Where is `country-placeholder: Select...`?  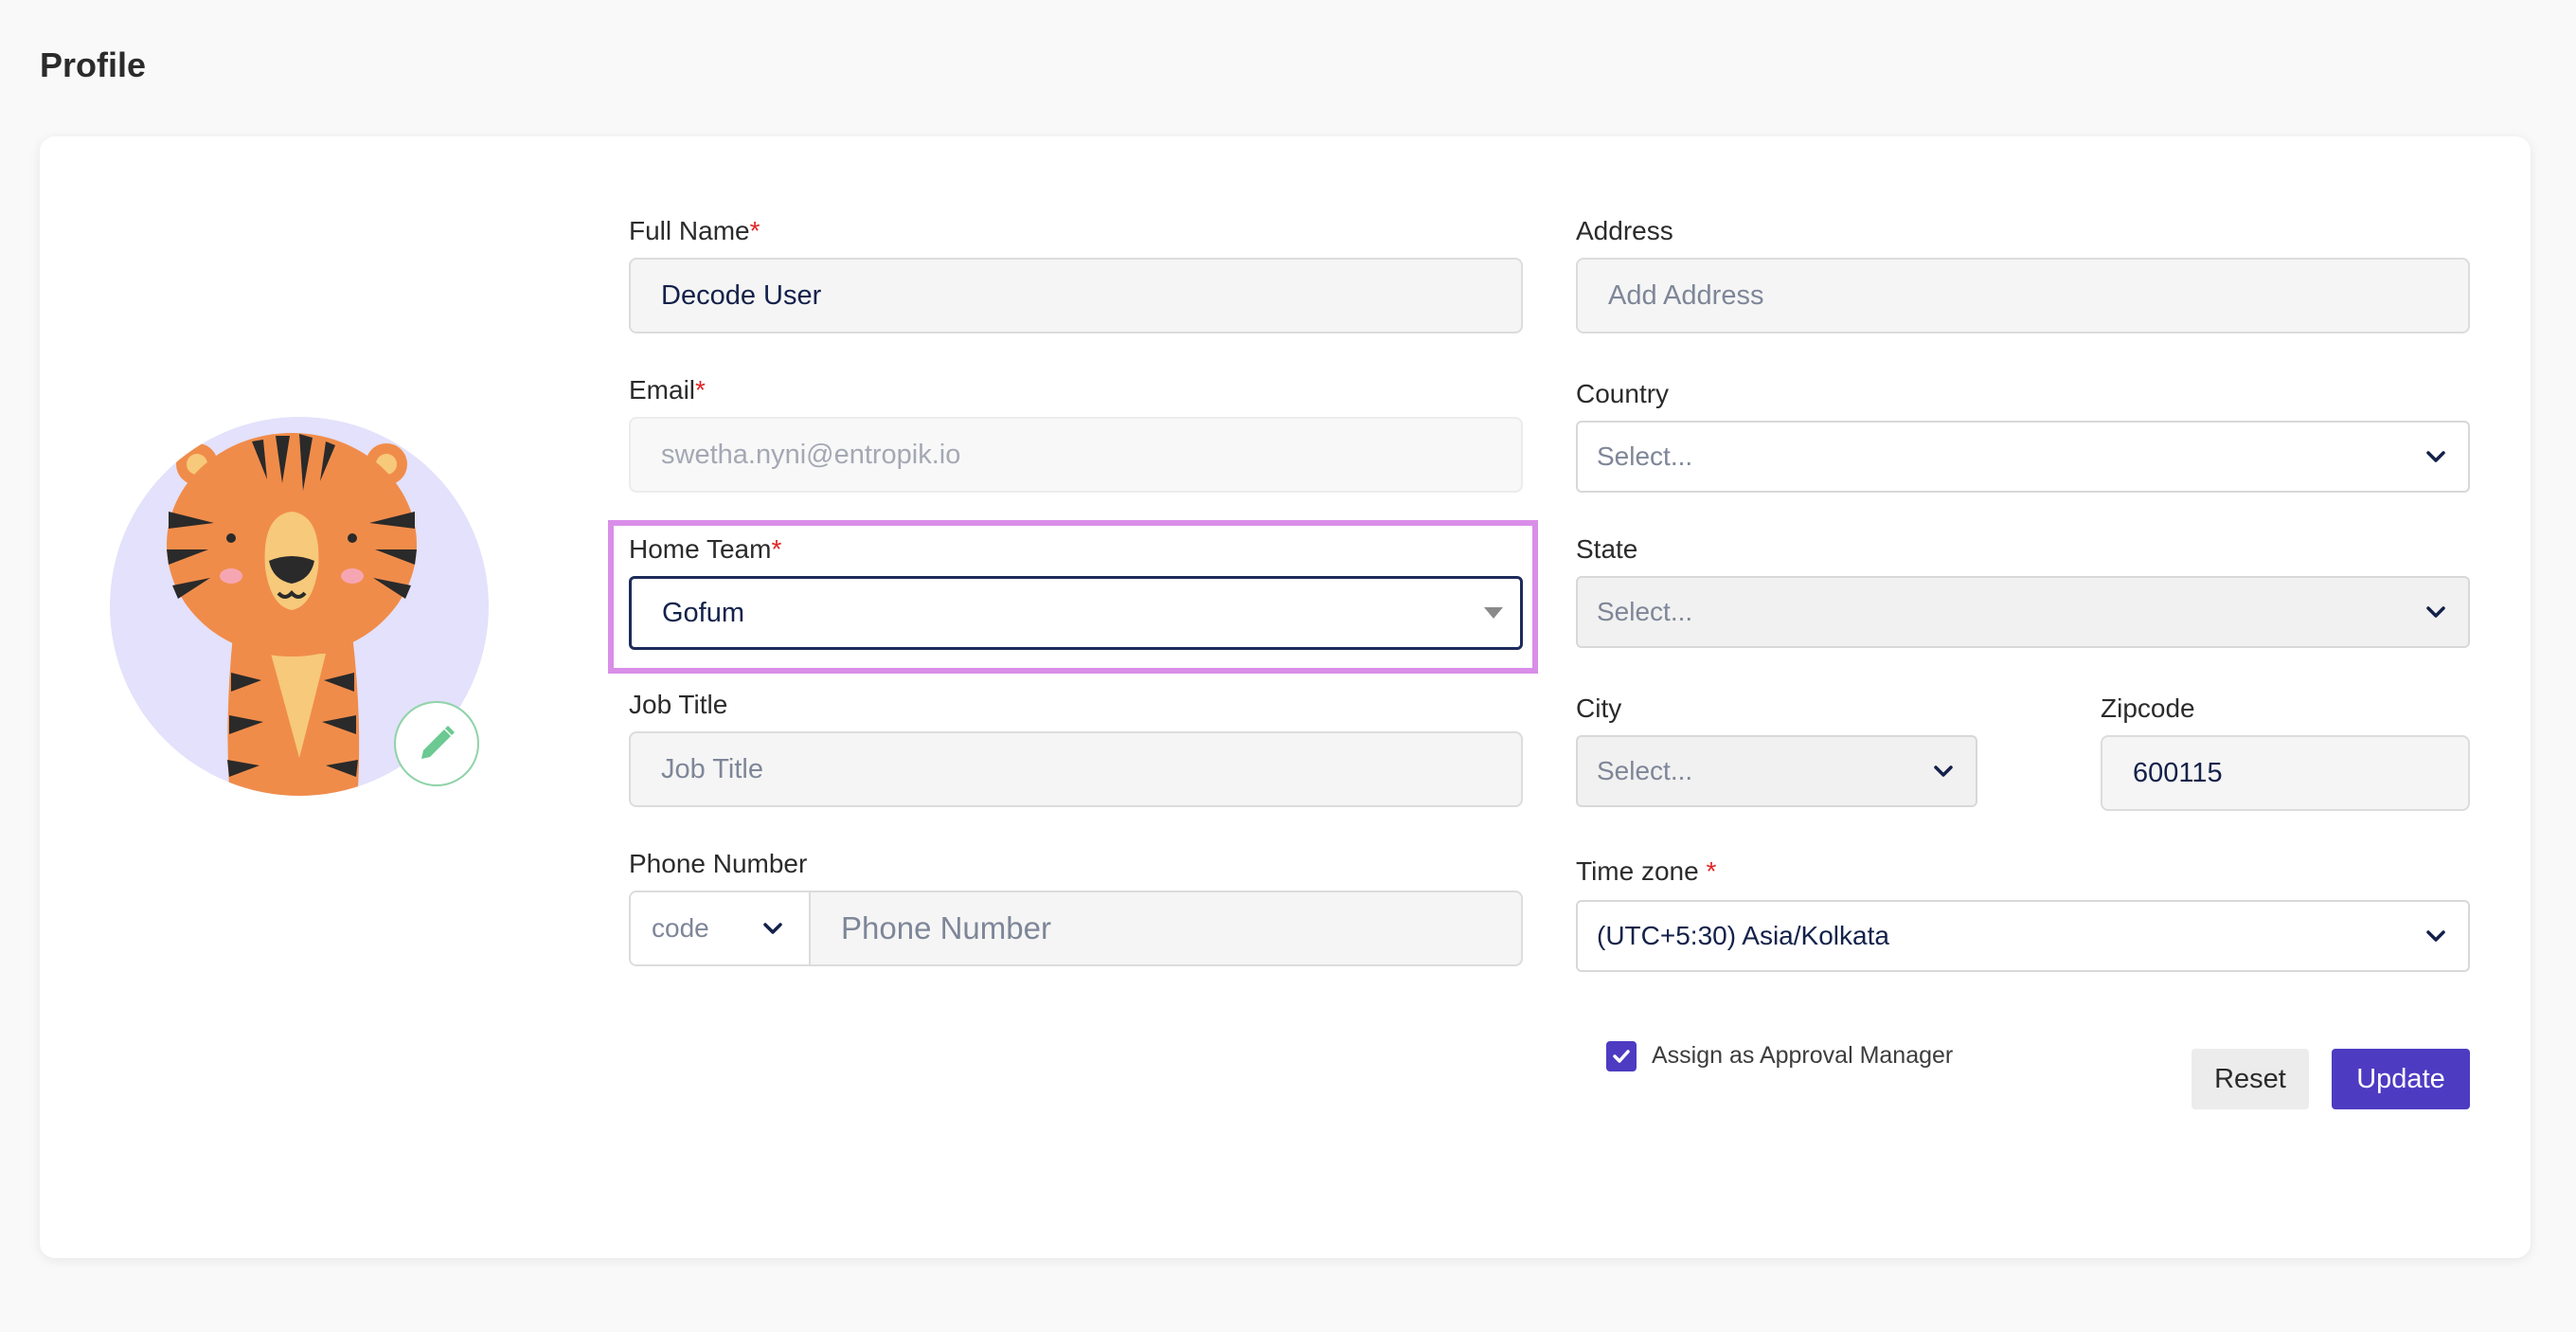 country-placeholder: Select... is located at coordinates (1645, 456).